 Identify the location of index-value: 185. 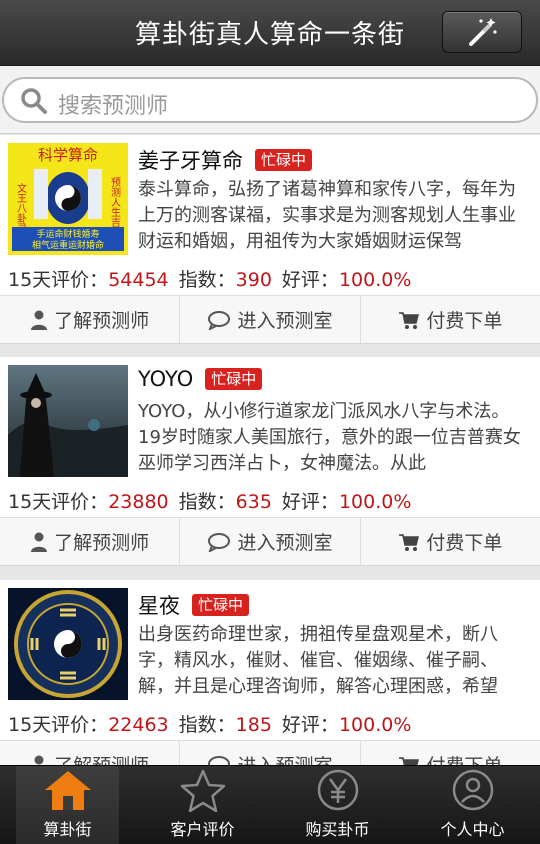
(253, 725).